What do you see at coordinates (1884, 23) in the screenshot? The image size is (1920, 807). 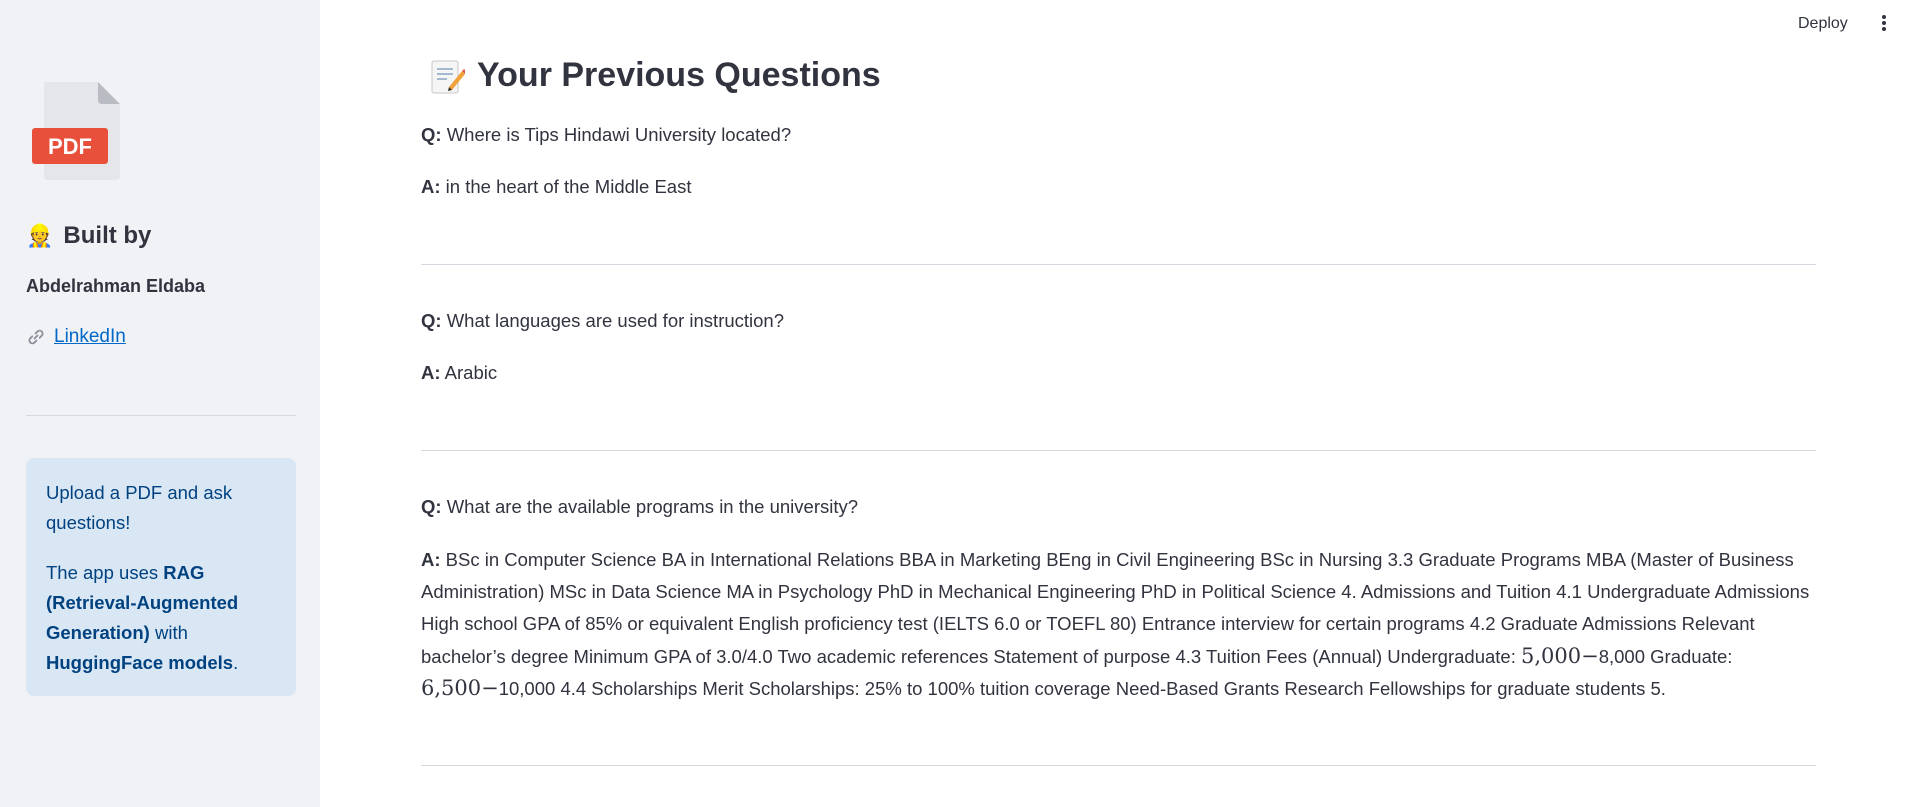 I see `more-vertical-icon` at bounding box center [1884, 23].